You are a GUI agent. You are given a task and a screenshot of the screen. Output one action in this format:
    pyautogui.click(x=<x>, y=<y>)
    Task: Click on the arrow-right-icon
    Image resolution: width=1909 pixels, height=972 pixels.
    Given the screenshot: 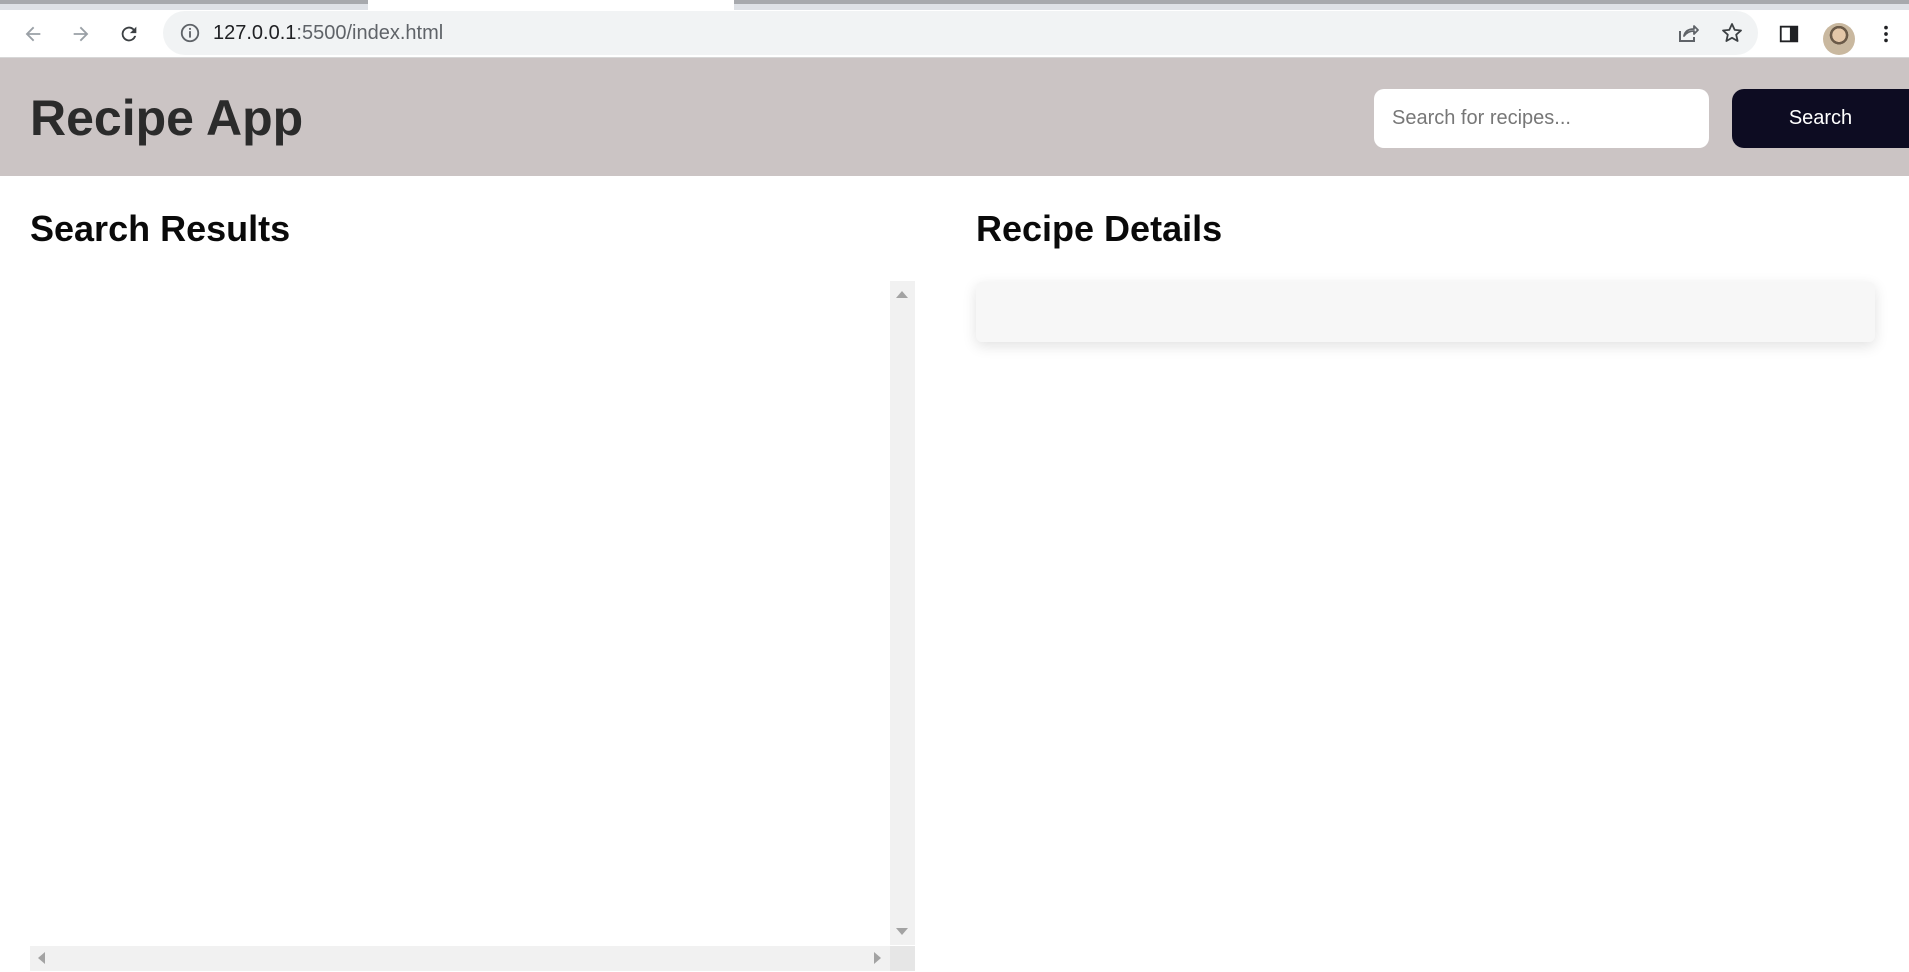 What is the action you would take?
    pyautogui.click(x=81, y=34)
    